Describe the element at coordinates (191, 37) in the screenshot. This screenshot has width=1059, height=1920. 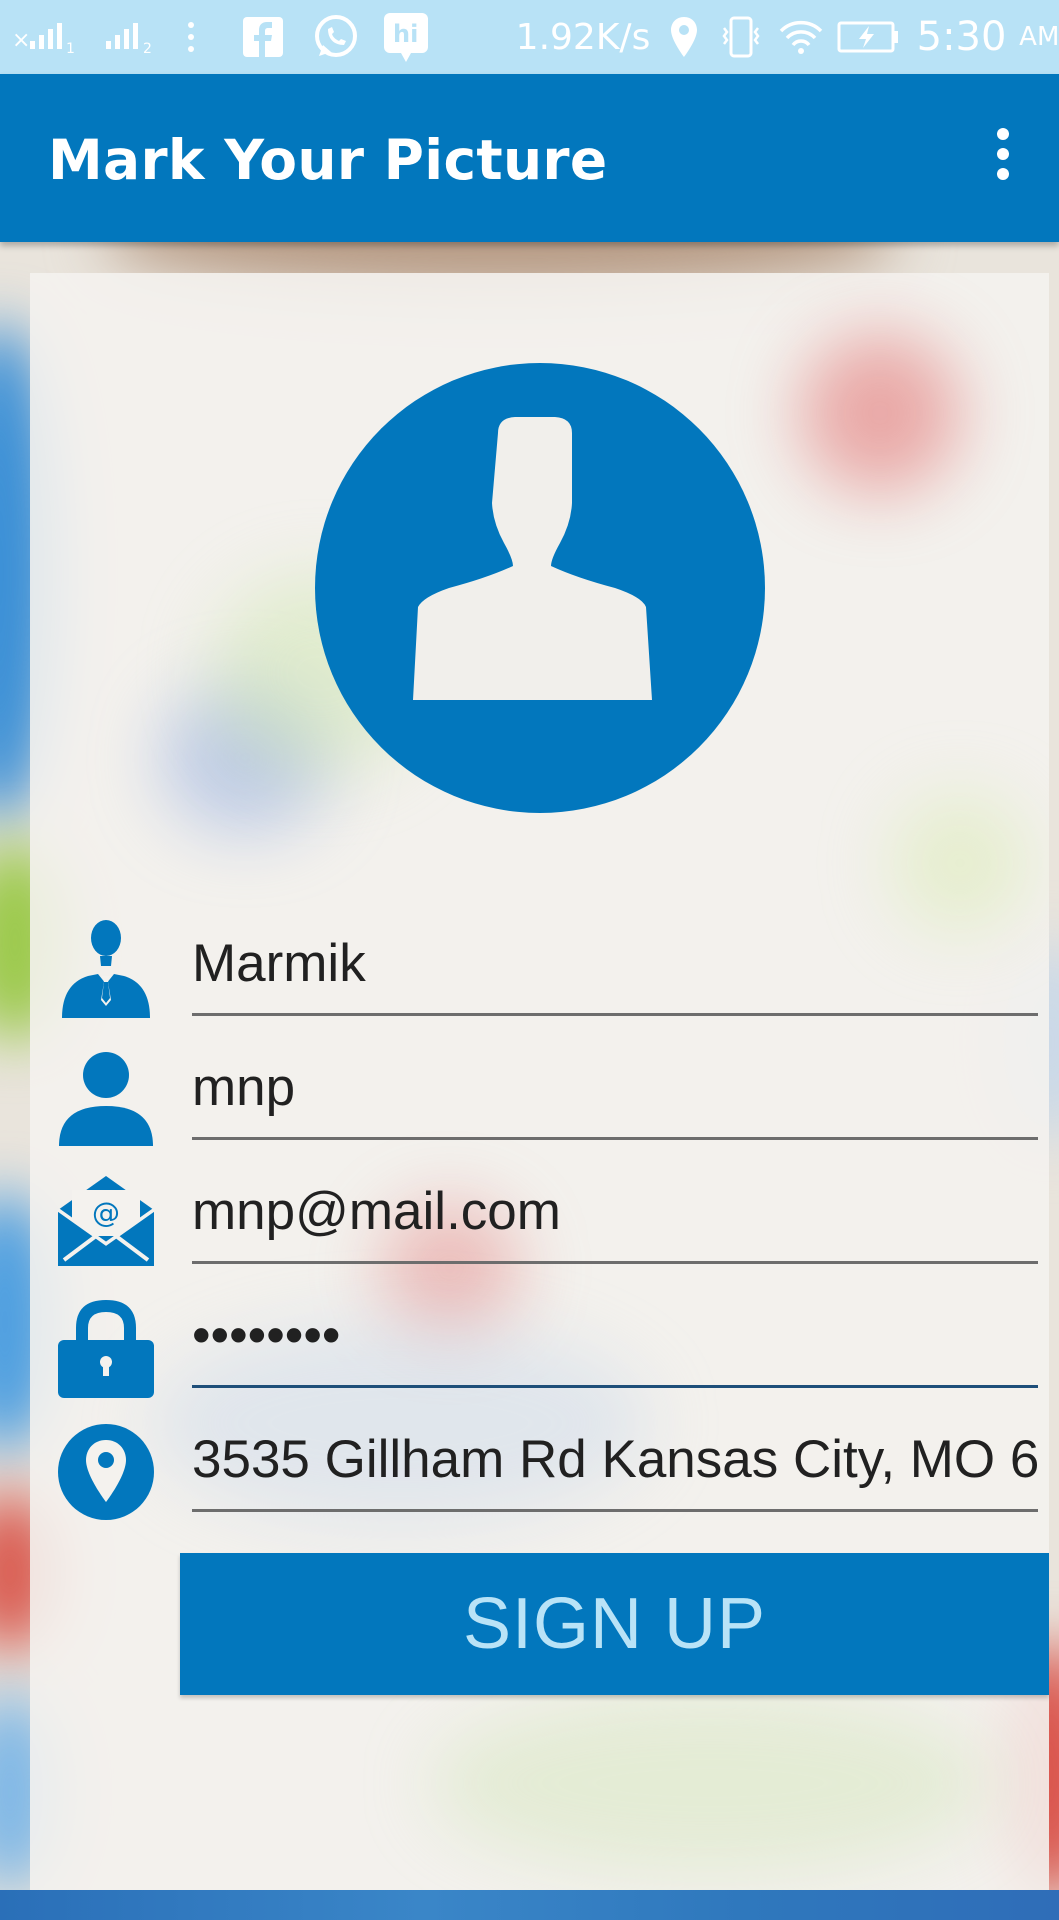
I see `more-dots-icon` at that location.